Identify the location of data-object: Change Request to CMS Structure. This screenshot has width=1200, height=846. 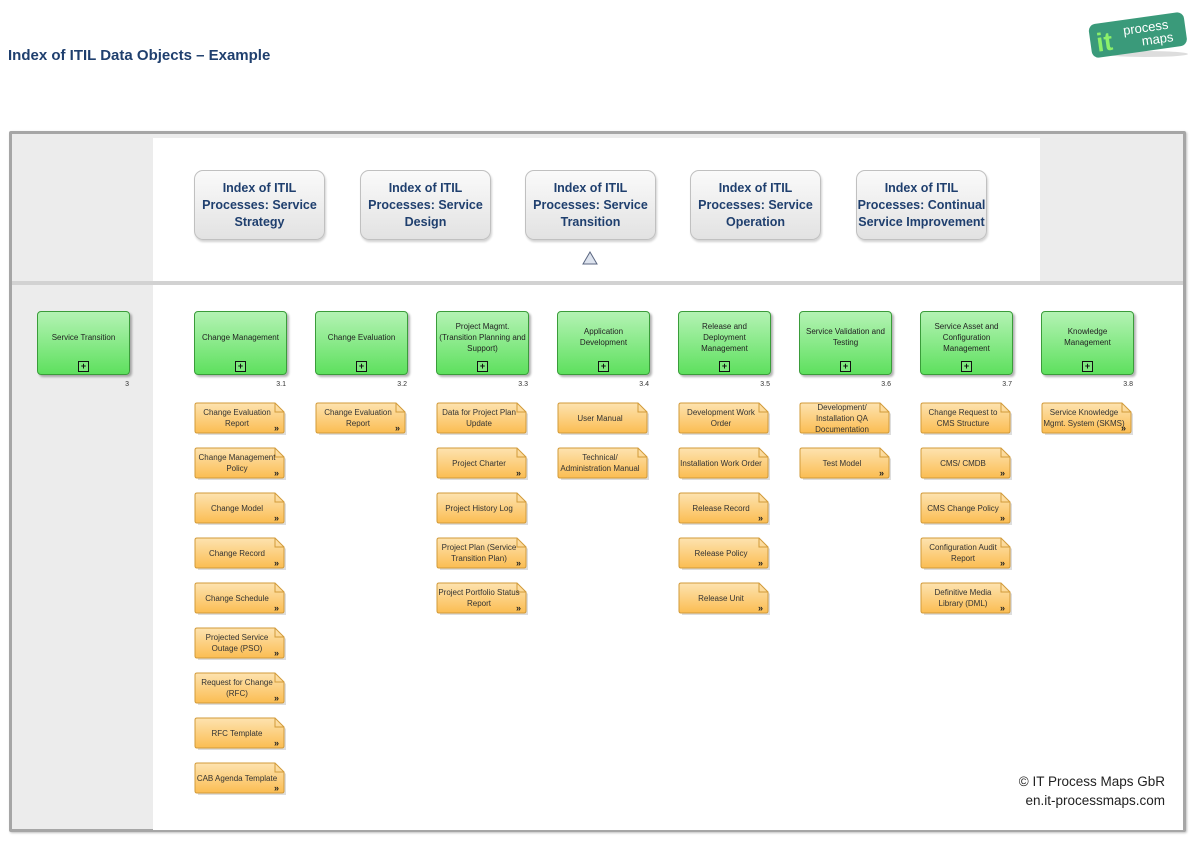
(966, 419).